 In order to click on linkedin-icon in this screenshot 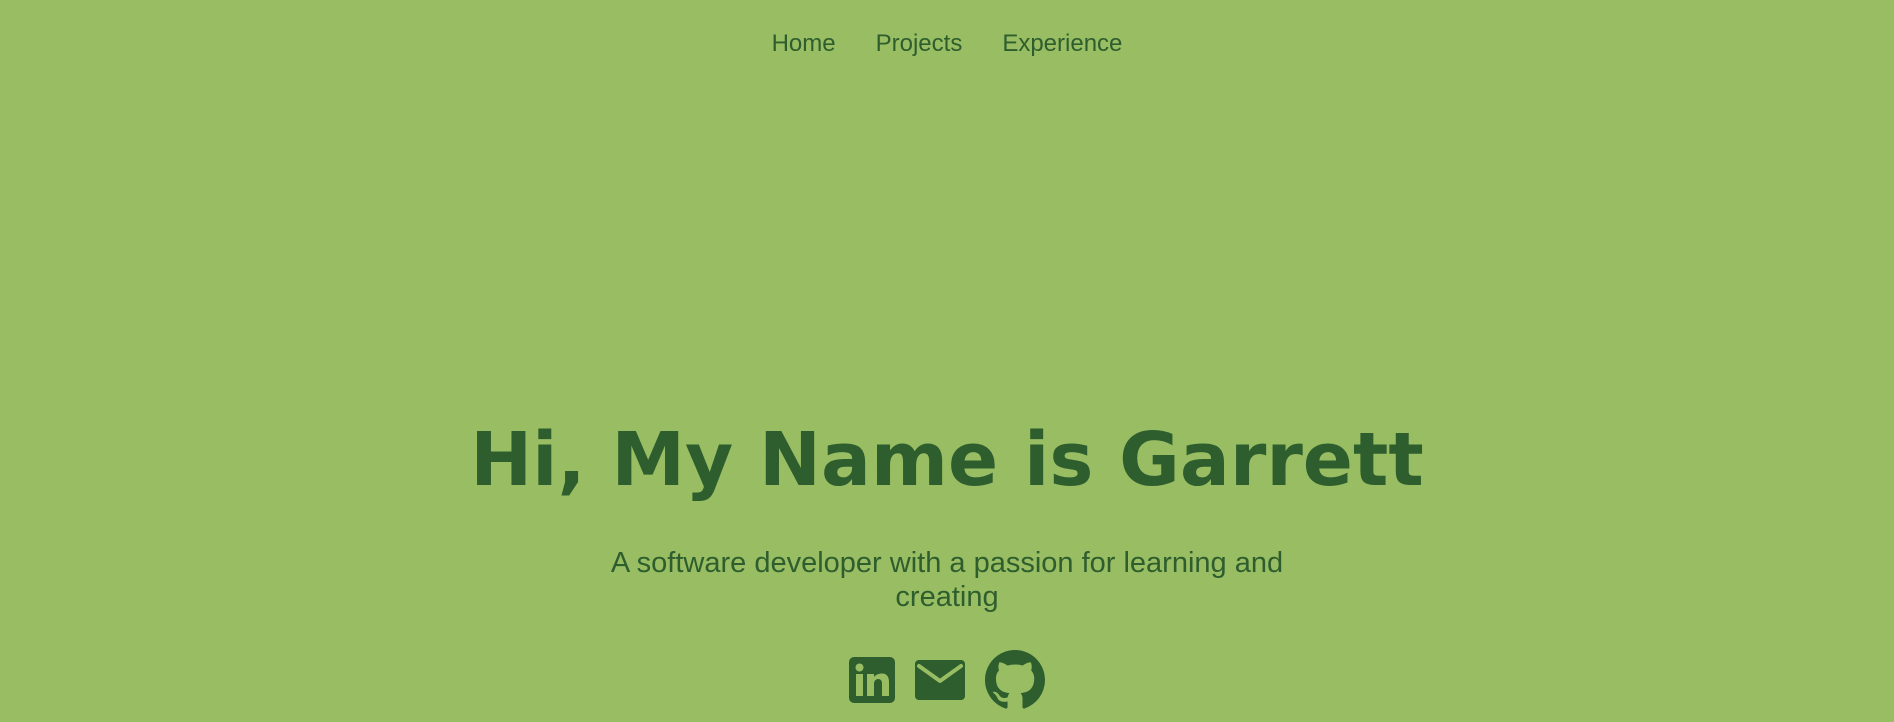, I will do `click(872, 680)`.